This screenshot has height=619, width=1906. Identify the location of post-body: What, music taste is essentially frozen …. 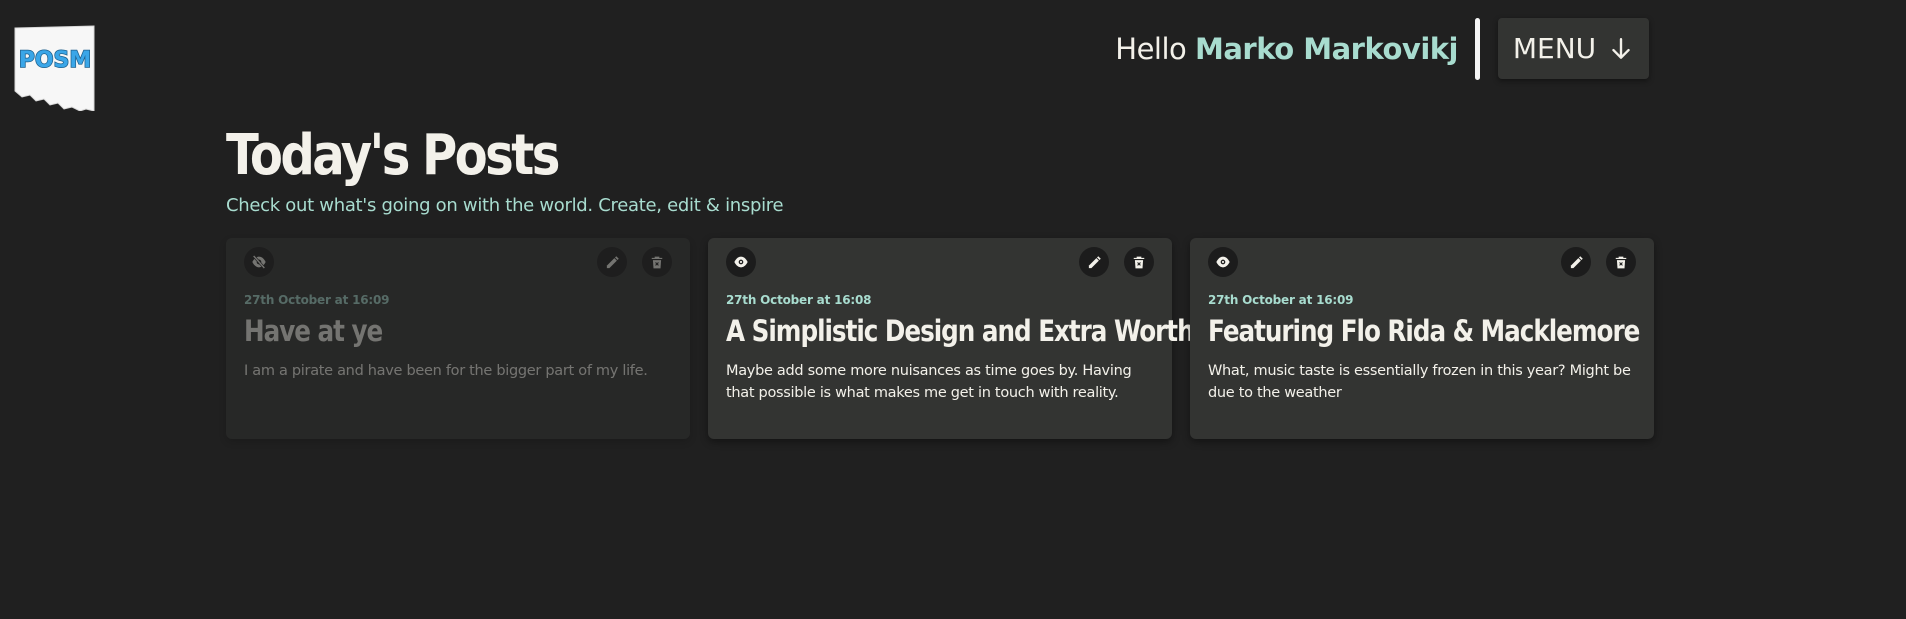
(1419, 382).